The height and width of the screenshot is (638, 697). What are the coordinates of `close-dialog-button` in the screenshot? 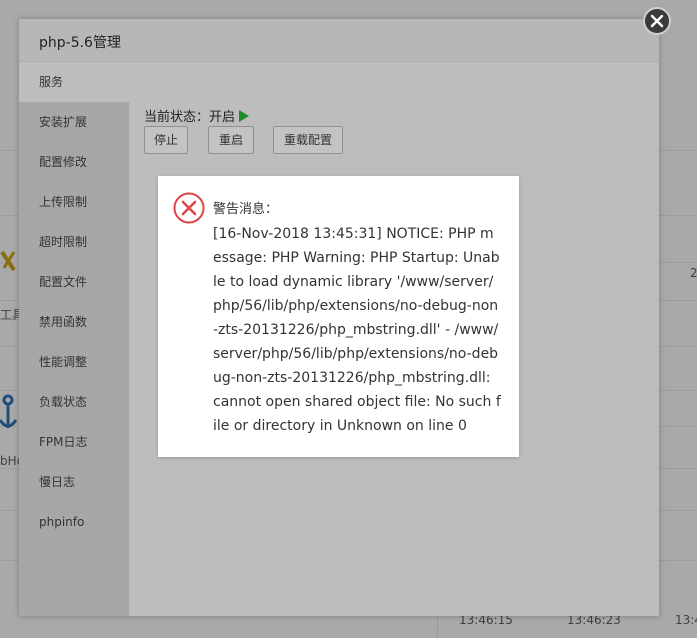 It's located at (657, 21).